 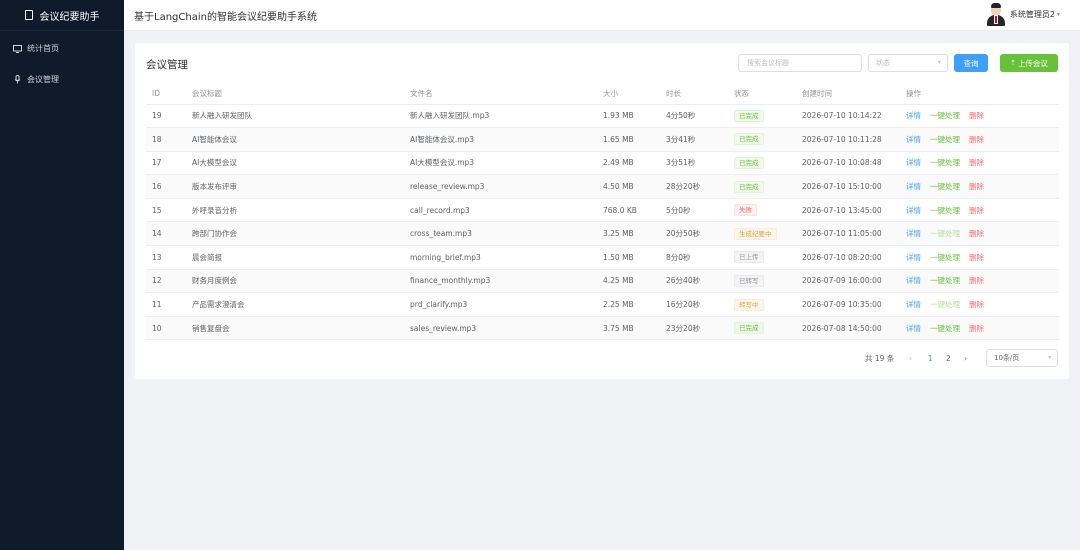 What do you see at coordinates (965, 358) in the screenshot?
I see `chevron-right-icon: ›` at bounding box center [965, 358].